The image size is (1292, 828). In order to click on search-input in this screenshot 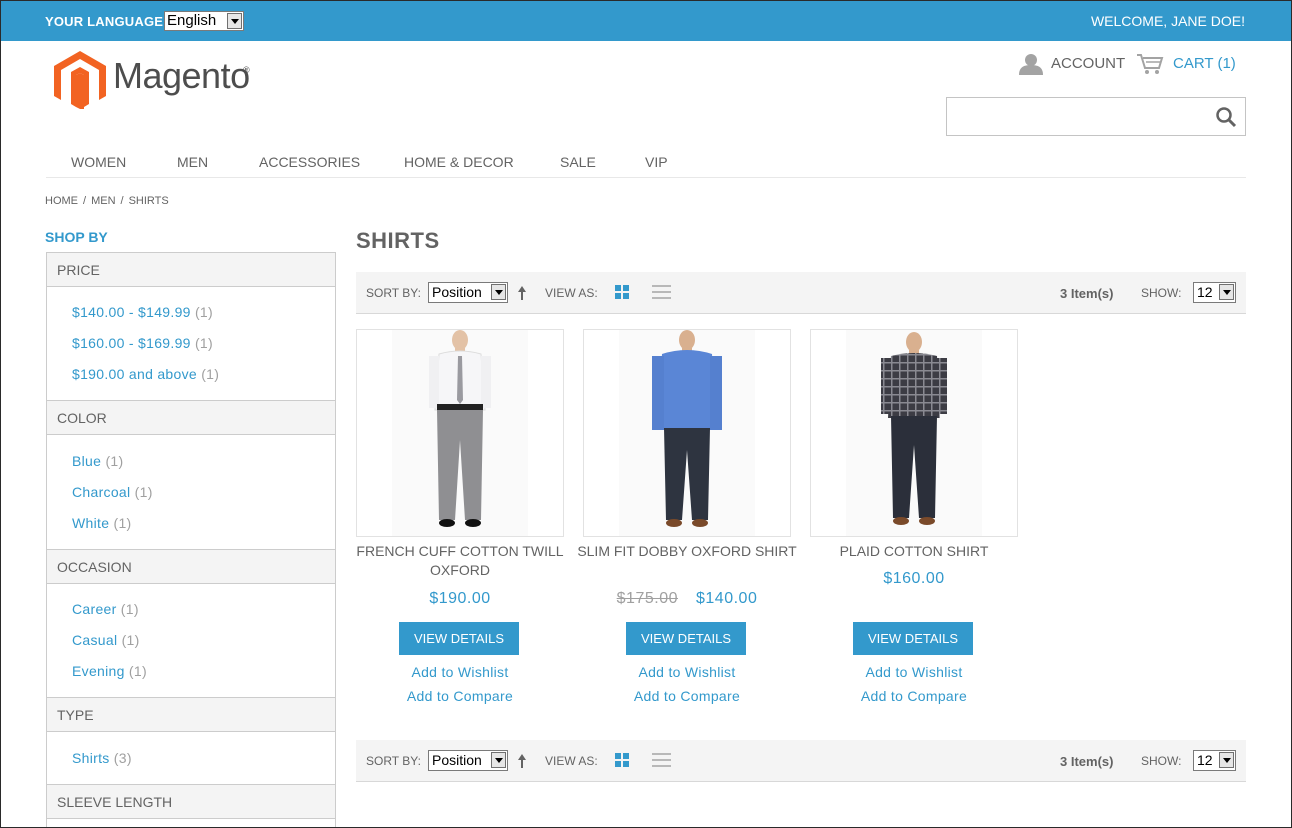, I will do `click(1096, 116)`.